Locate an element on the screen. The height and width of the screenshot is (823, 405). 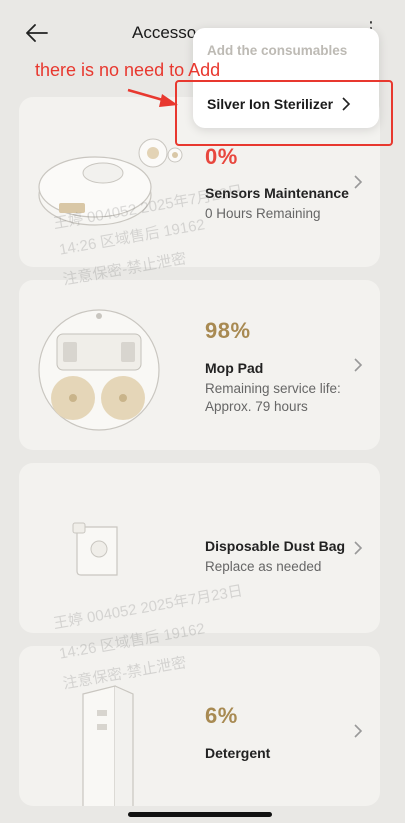
annotation-arrow-icon is located at coordinates (152, 97).